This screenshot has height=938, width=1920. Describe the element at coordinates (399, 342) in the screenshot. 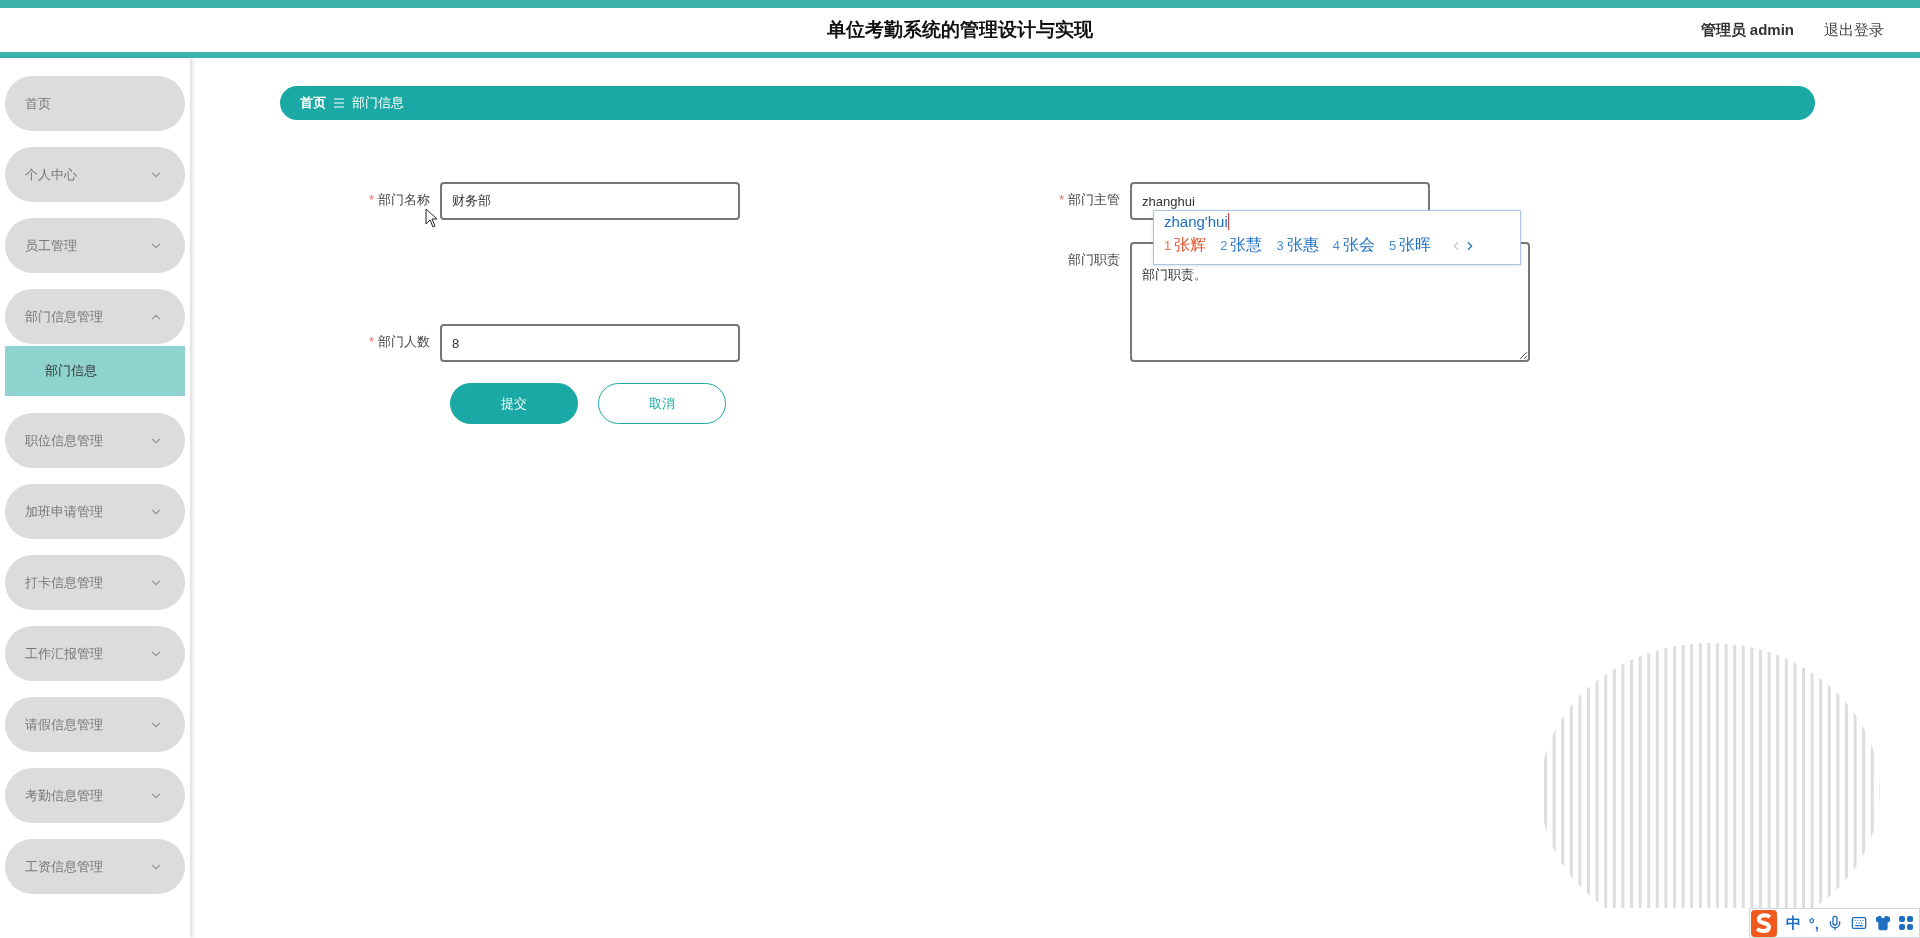

I see `field-label: * 部门人数` at that location.